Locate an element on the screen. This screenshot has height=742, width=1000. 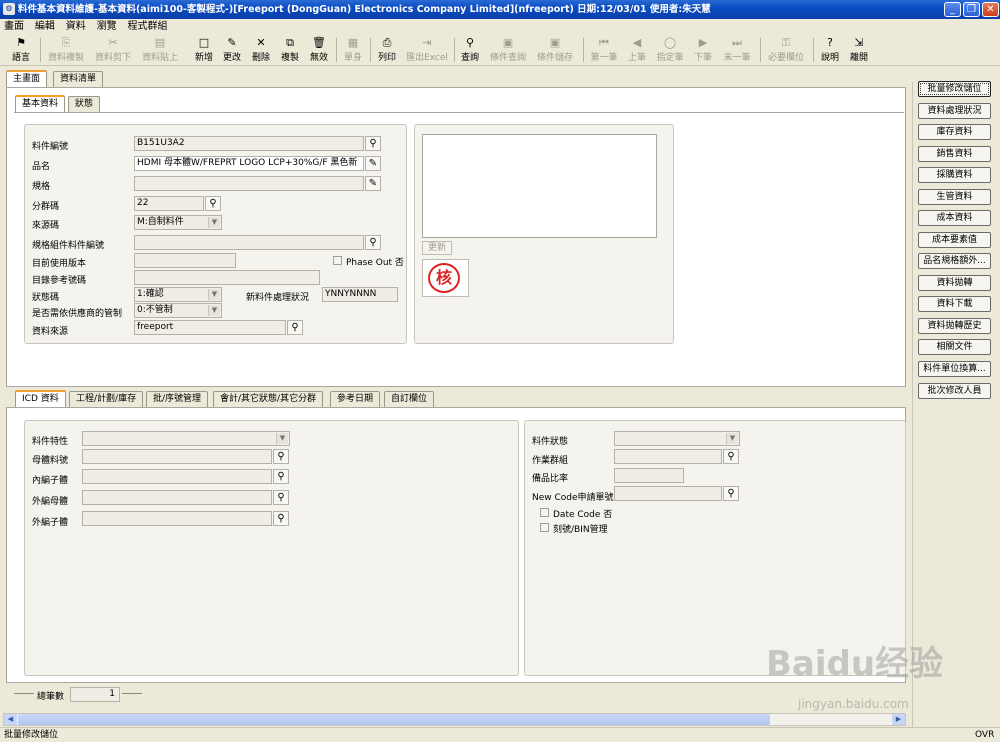
production-data-button: 生管資料 is located at coordinates (954, 197).